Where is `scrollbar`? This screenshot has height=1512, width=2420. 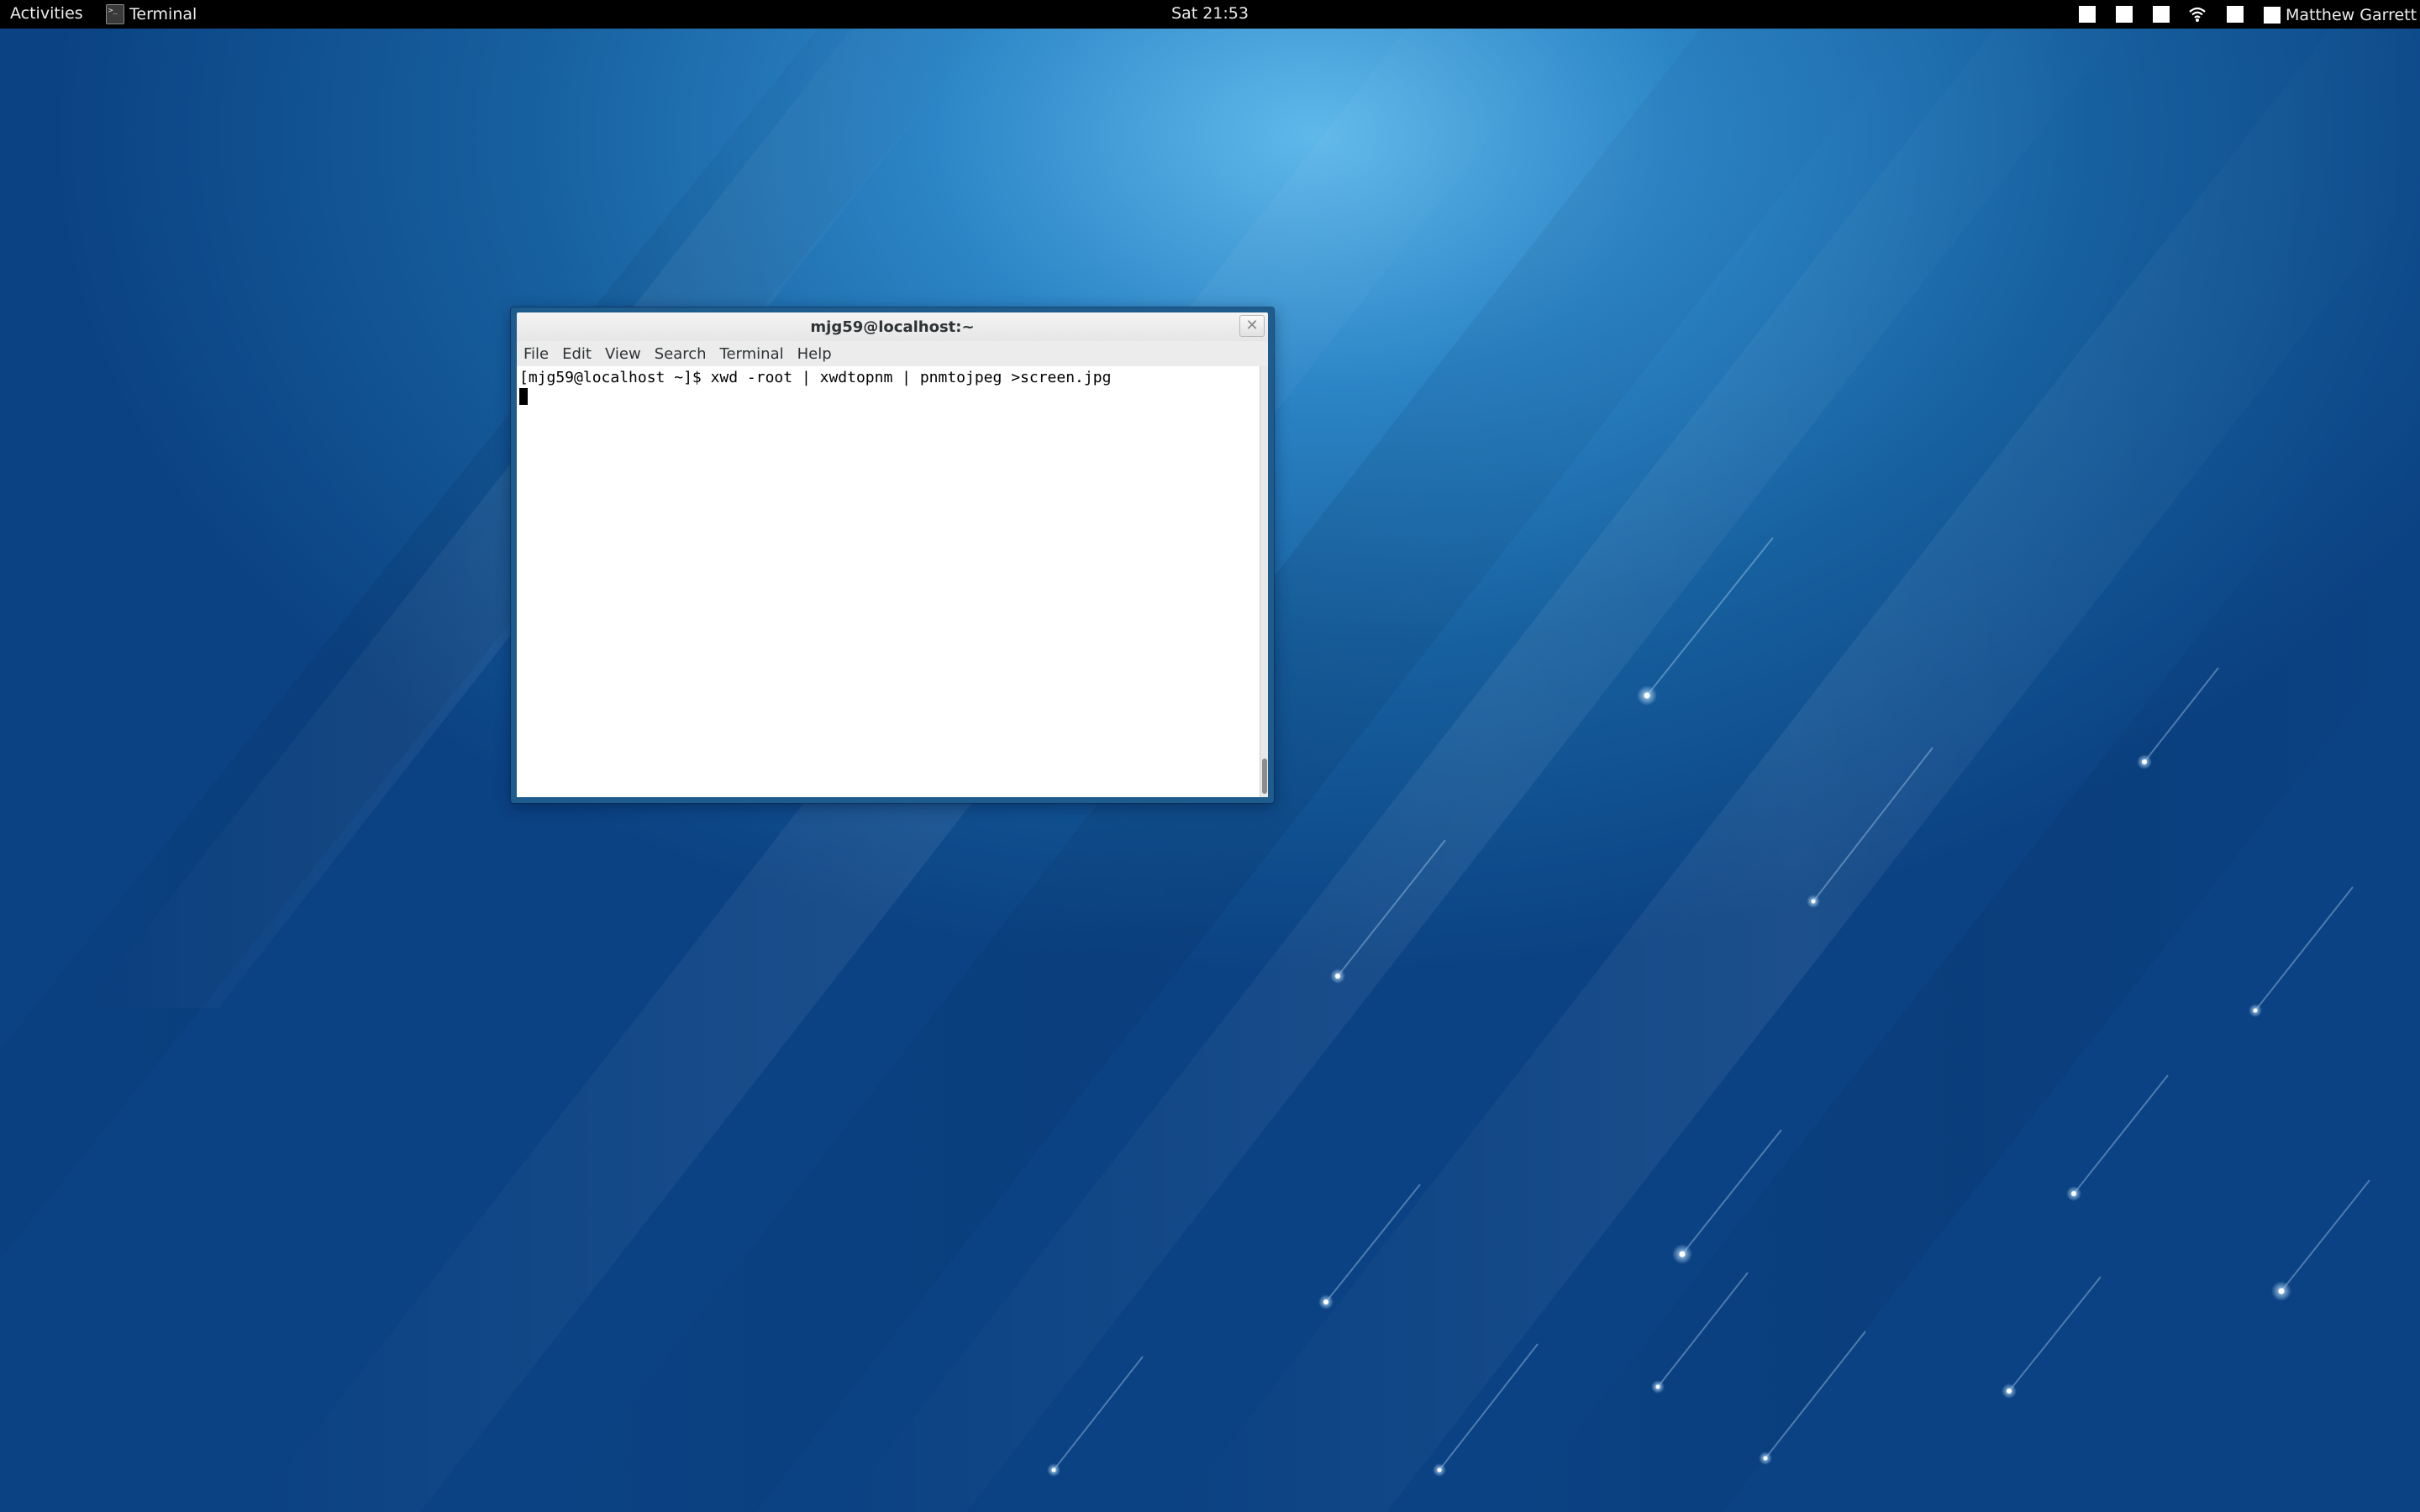
scrollbar is located at coordinates (1264, 581).